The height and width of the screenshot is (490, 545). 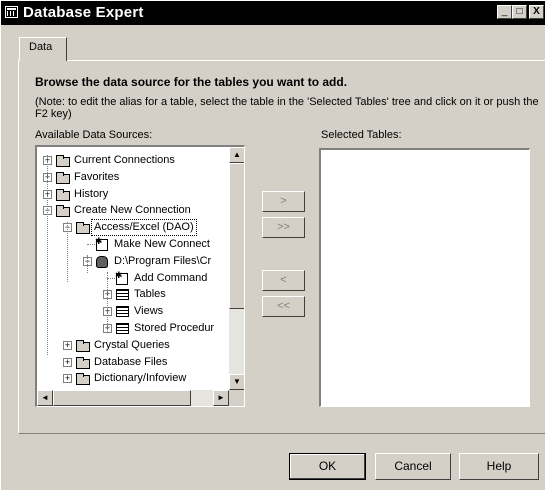 I want to click on available-data-sources-label: Available Data Sources:, so click(x=94, y=135).